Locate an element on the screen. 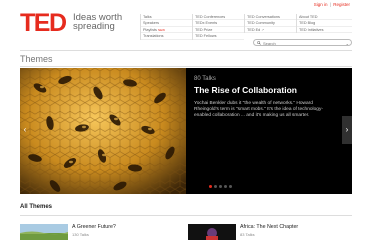 Image resolution: width=372 pixels, height=240 pixels. theme-talk-count: 83 Talks is located at coordinates (247, 234).